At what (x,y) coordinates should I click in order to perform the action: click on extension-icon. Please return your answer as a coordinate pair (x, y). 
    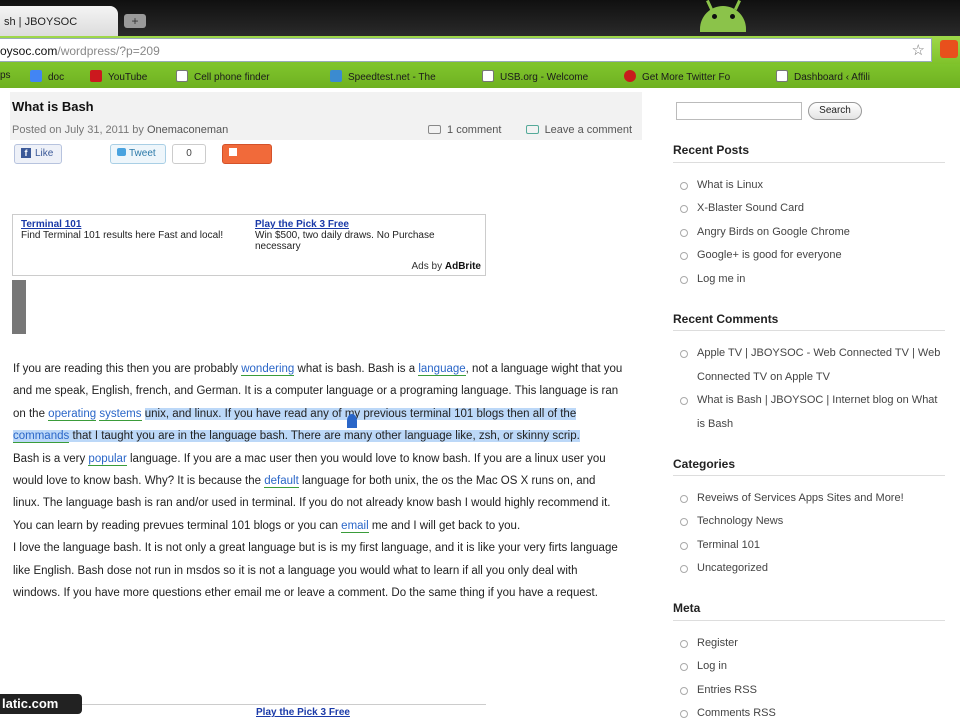
    Looking at the image, I should click on (949, 49).